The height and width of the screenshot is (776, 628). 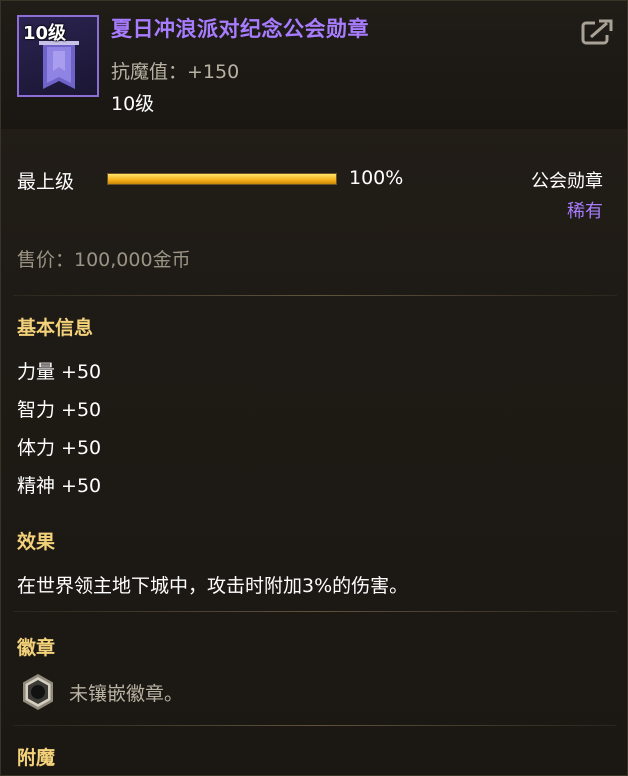 What do you see at coordinates (598, 32) in the screenshot?
I see `share-export-icon` at bounding box center [598, 32].